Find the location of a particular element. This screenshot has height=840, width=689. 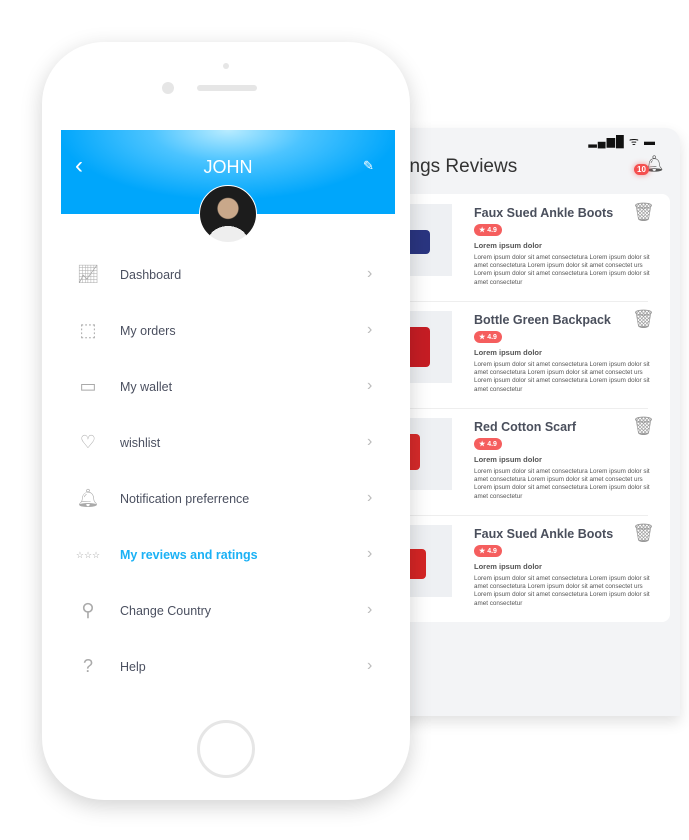

menu-item-label: Help is located at coordinates (133, 667).